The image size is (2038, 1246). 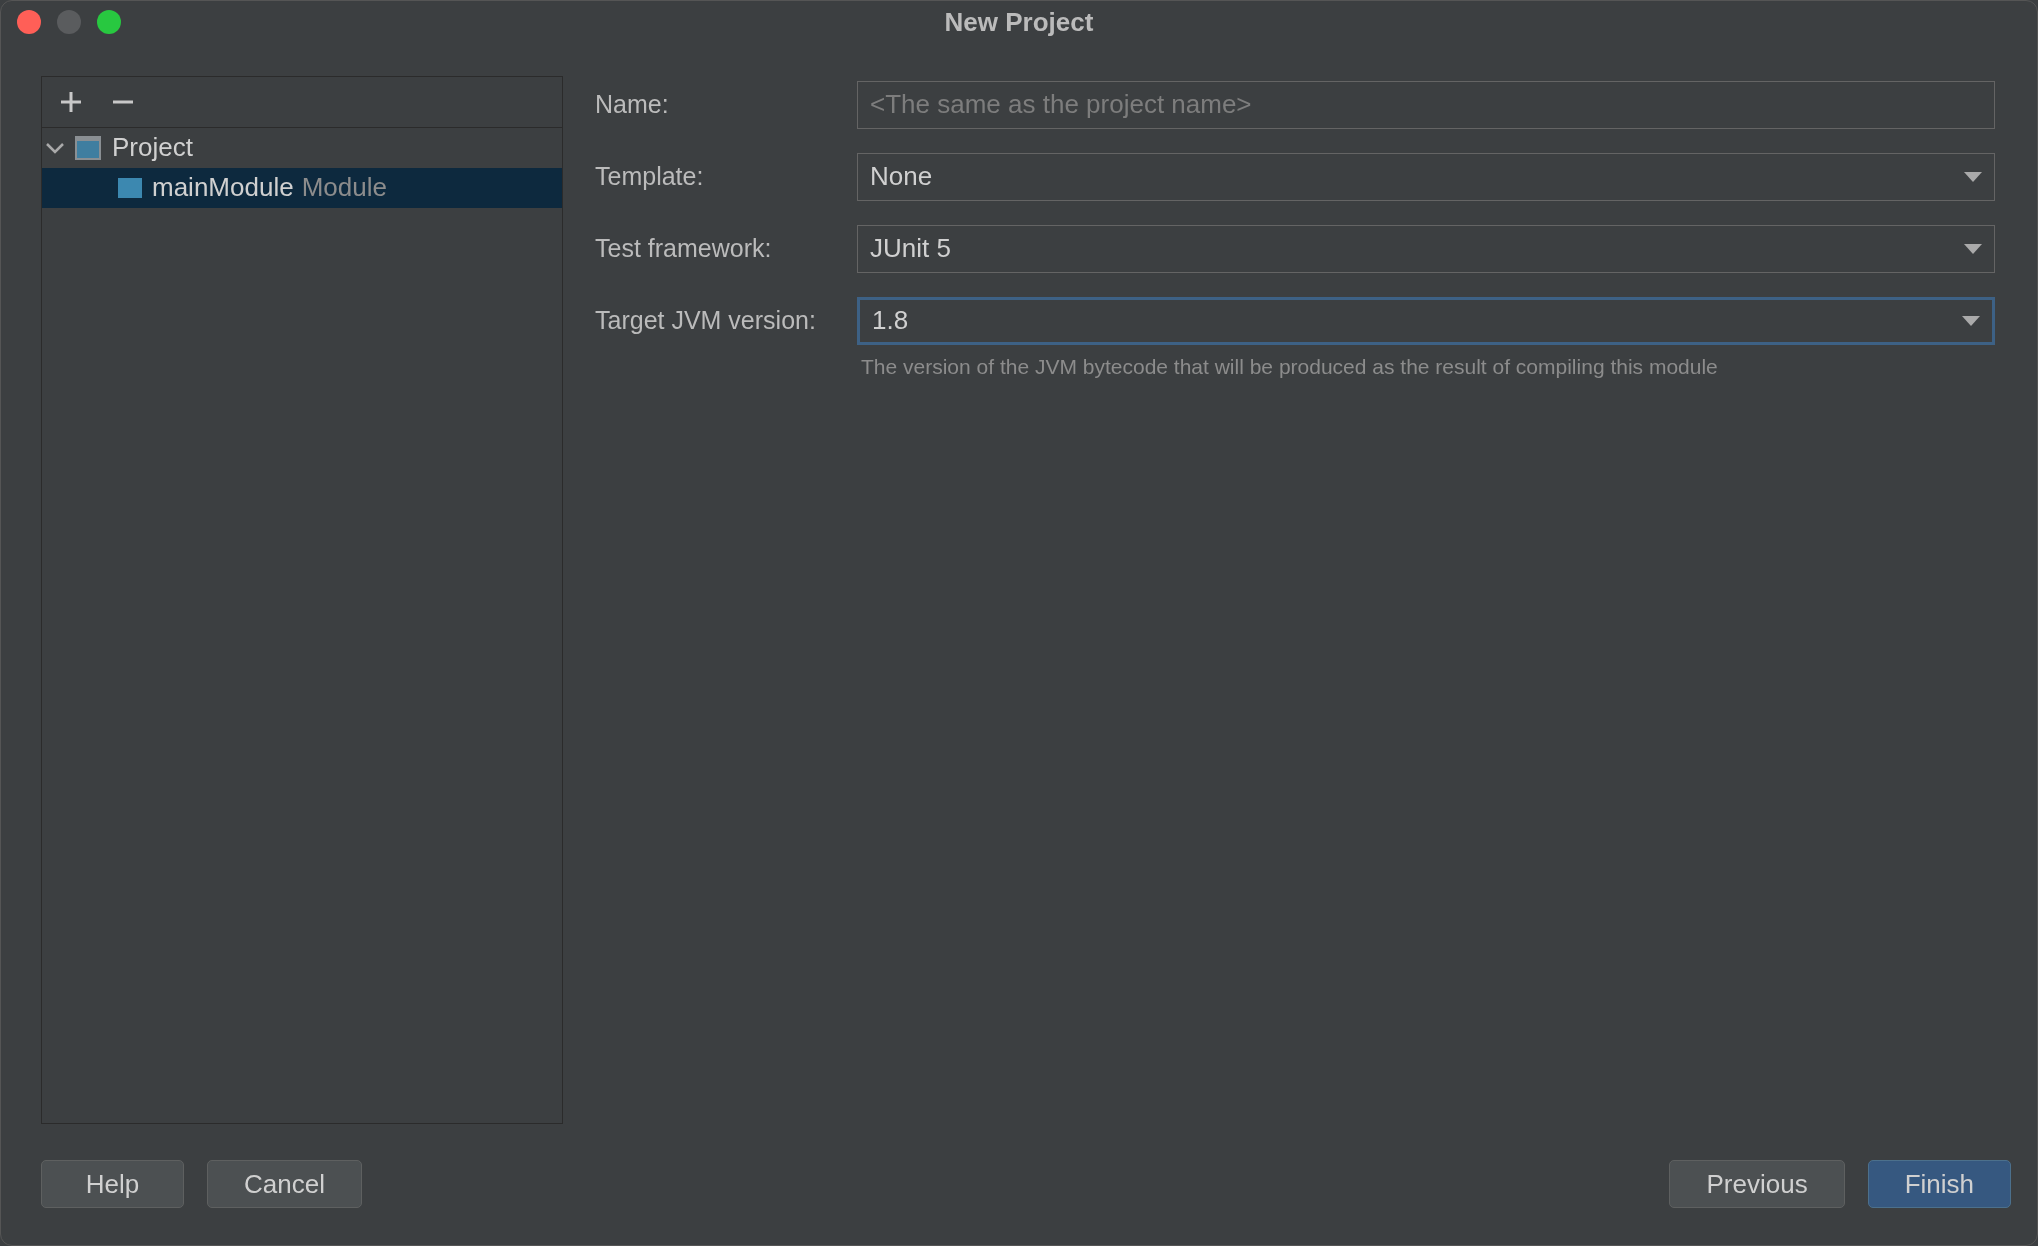 What do you see at coordinates (112, 1184) in the screenshot?
I see `dialog-button: Help` at bounding box center [112, 1184].